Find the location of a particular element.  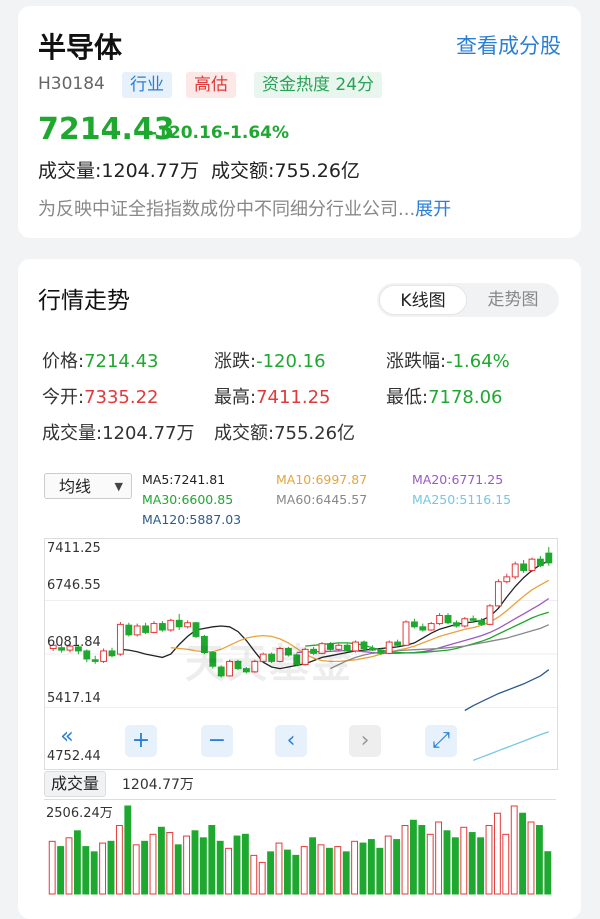

view-constituents-link: 查看成分股 is located at coordinates (508, 45).